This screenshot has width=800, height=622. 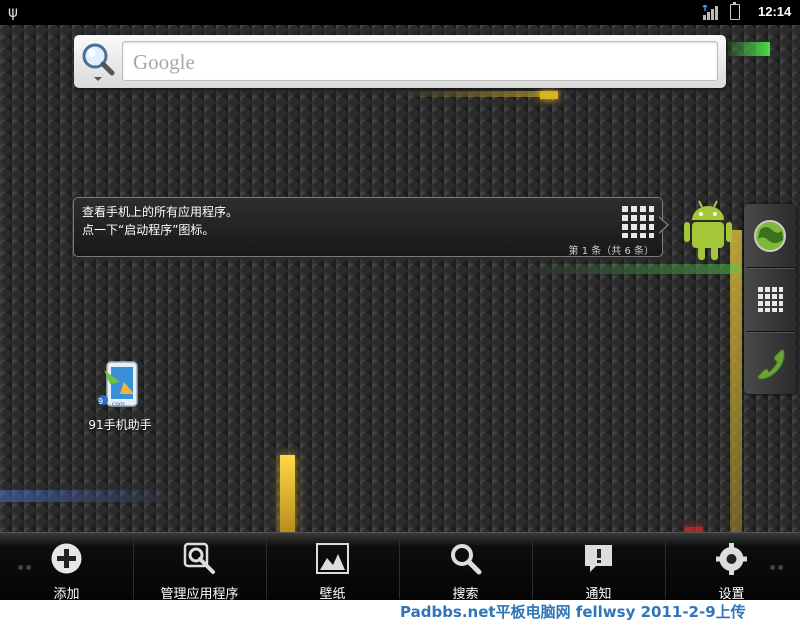 What do you see at coordinates (117, 404) in the screenshot?
I see `svg-text: .com` at bounding box center [117, 404].